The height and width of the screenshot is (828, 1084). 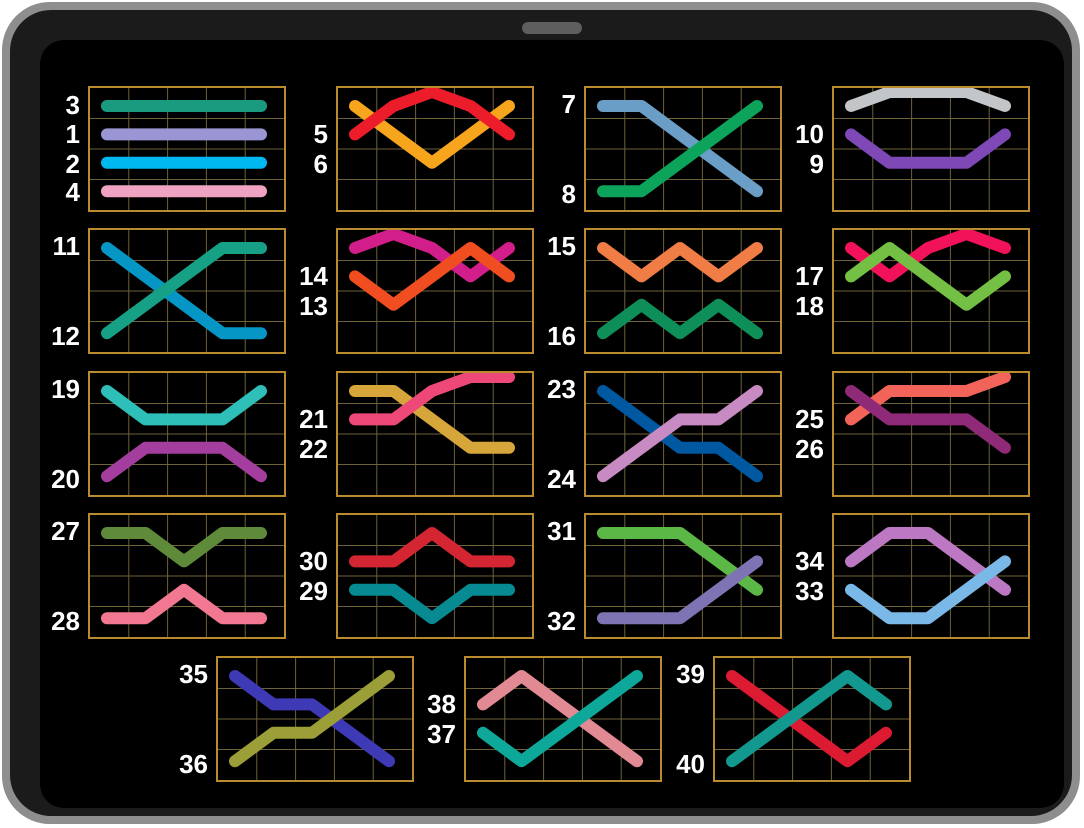 What do you see at coordinates (441, 734) in the screenshot?
I see `payline-number-label: 37` at bounding box center [441, 734].